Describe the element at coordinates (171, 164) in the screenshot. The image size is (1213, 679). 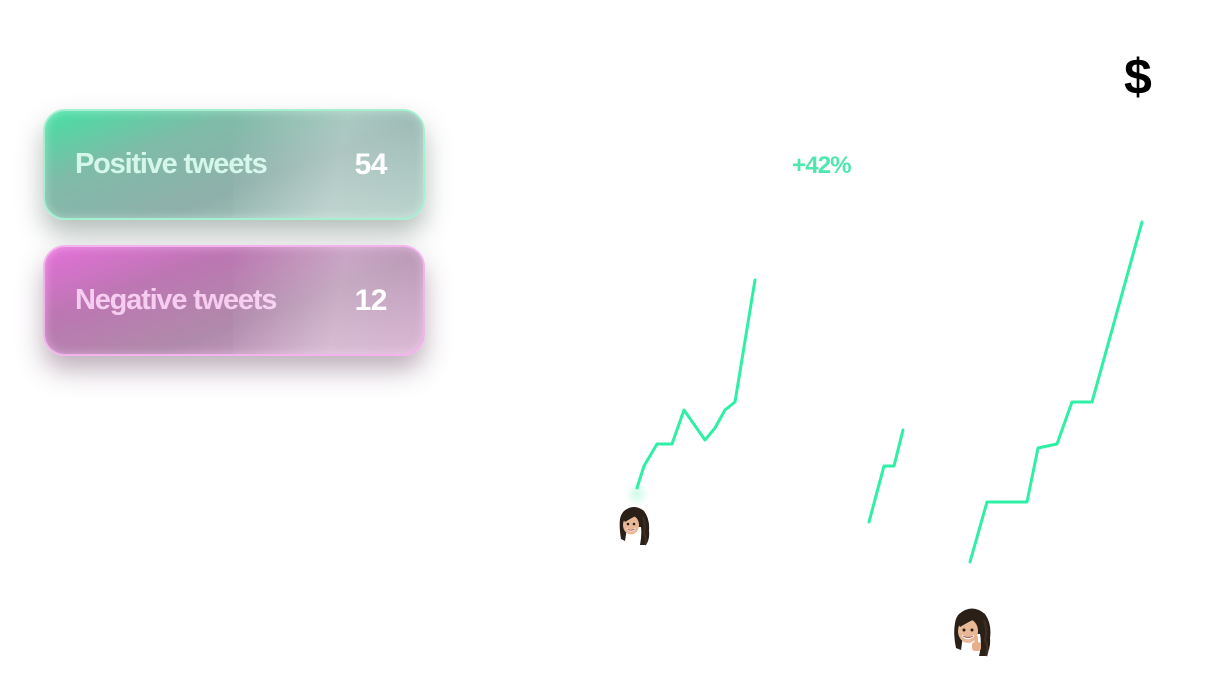
I see `positive-tweets-label: Positive tweets` at that location.